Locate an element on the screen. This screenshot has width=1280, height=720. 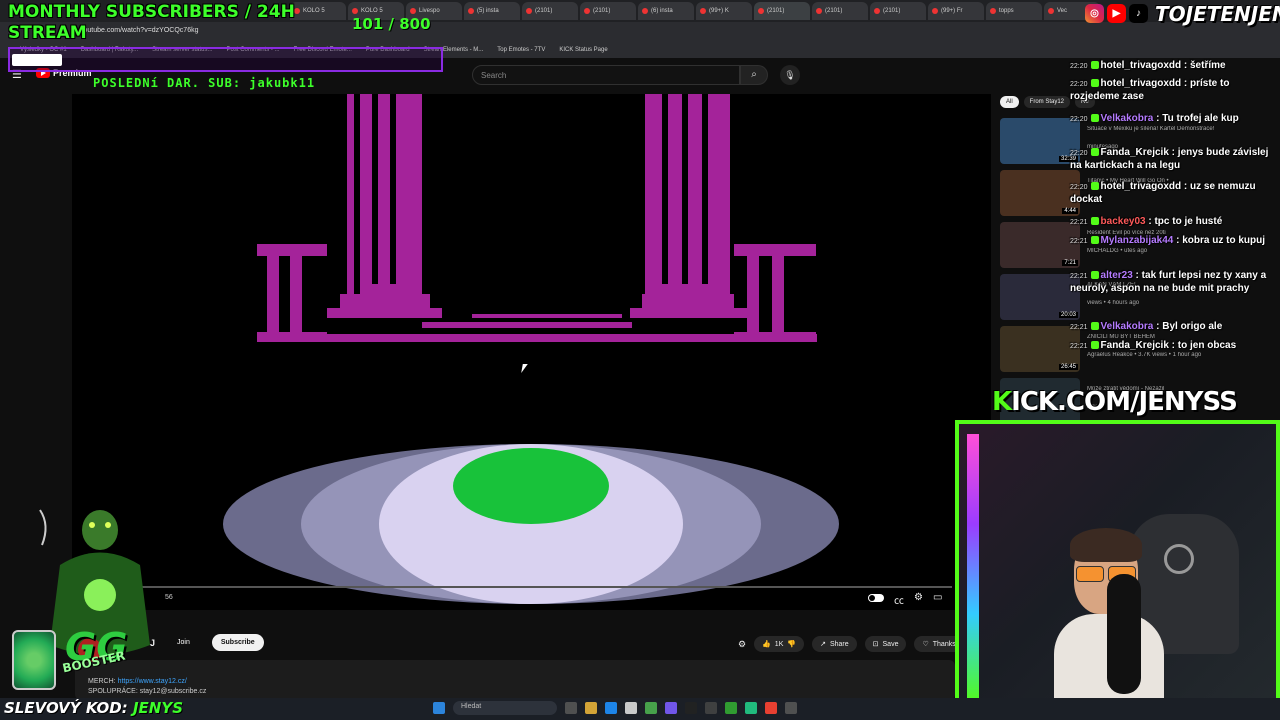
browser-tab: (6) insta is located at coordinates (666, 11).